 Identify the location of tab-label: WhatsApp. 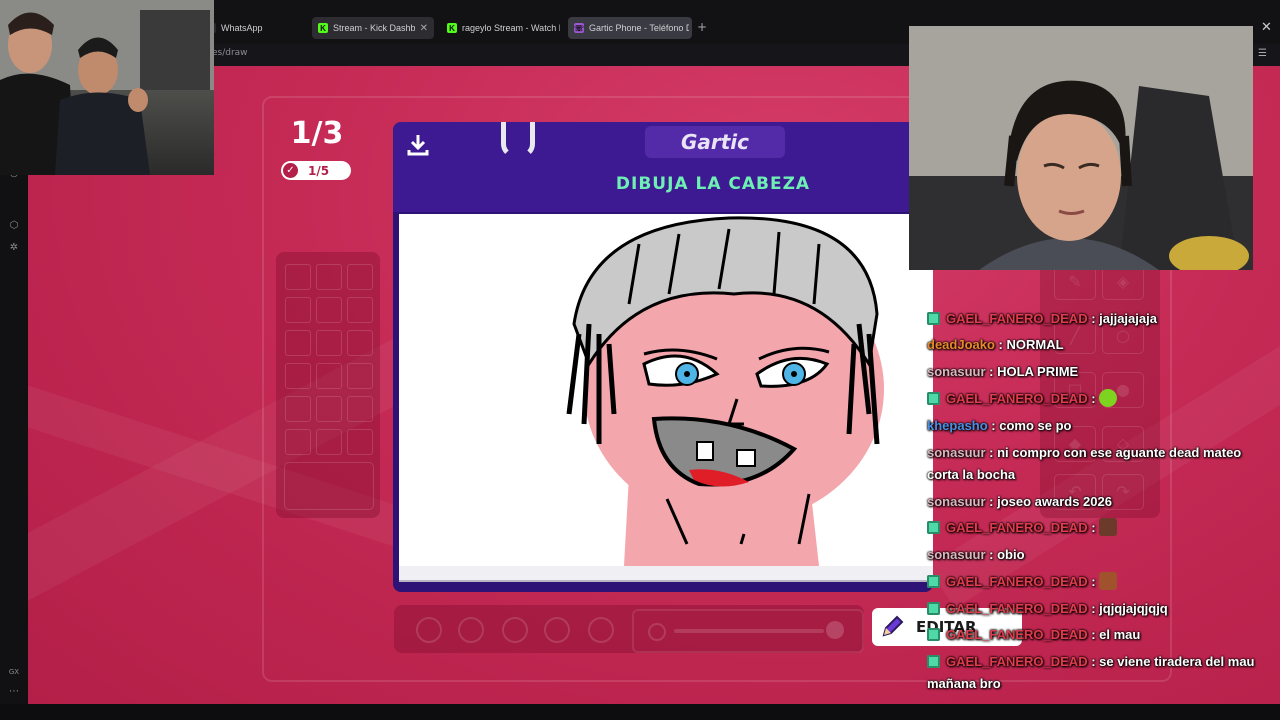
(242, 28).